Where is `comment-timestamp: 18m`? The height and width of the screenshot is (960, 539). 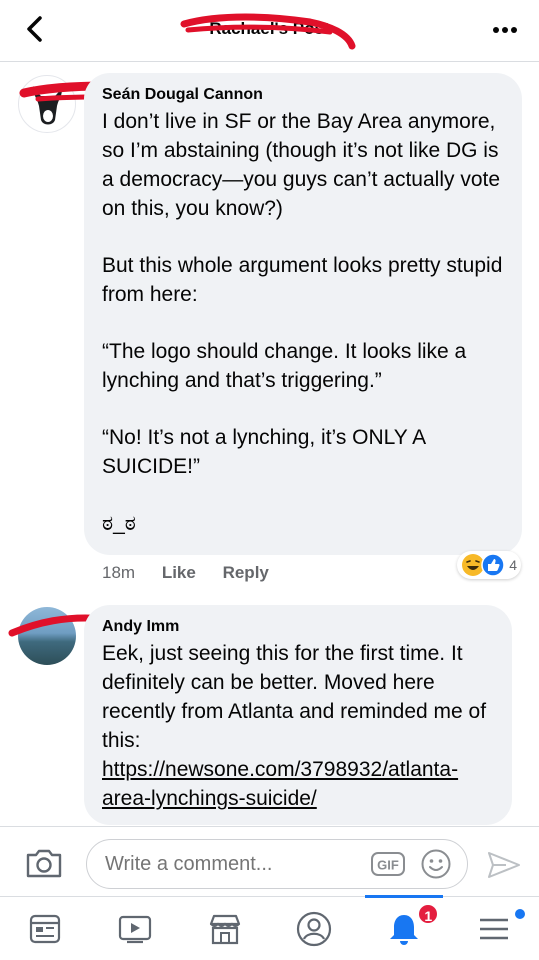 comment-timestamp: 18m is located at coordinates (118, 572).